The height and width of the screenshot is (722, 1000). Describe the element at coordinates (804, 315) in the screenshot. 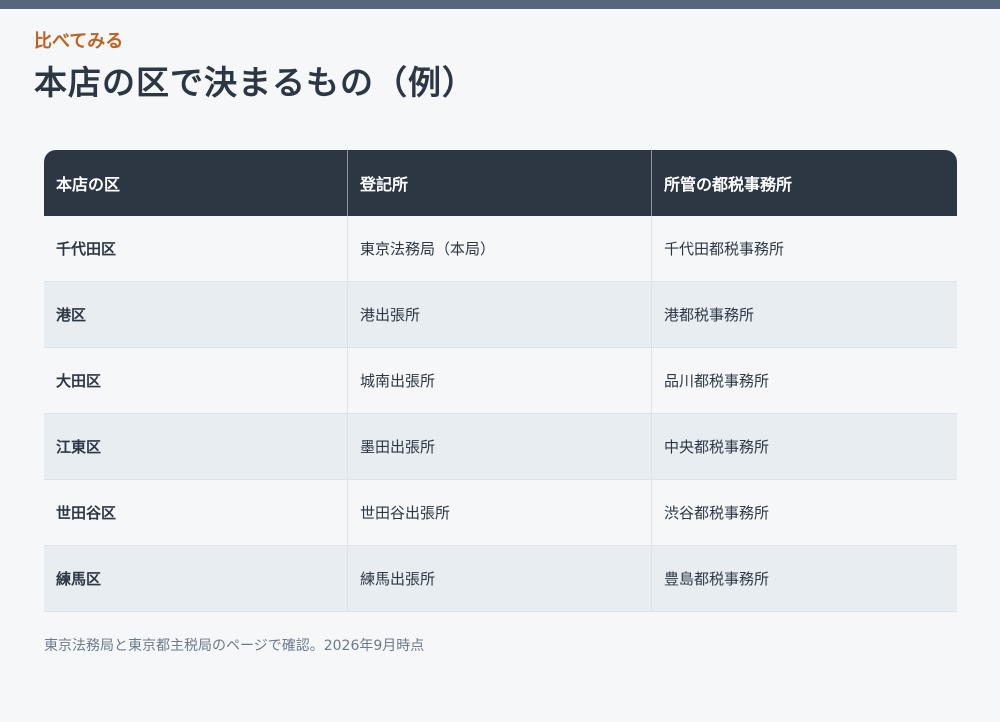

I see `tax-office-cell: 港都税事務所` at that location.